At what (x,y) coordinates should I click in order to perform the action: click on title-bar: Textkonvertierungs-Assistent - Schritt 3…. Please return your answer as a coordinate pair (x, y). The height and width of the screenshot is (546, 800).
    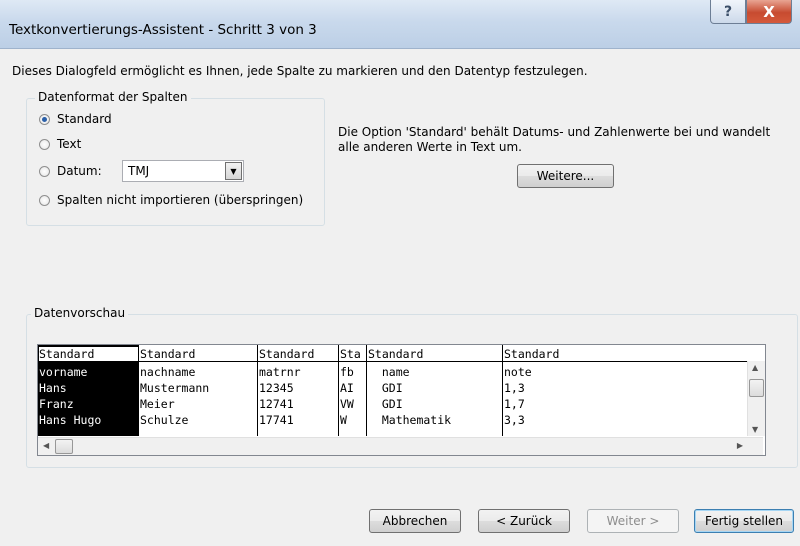
    Looking at the image, I should click on (400, 24).